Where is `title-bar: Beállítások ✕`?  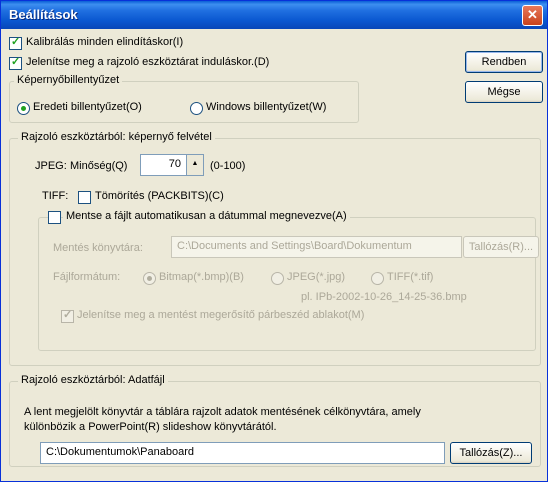
title-bar: Beállítások ✕ is located at coordinates (274, 15).